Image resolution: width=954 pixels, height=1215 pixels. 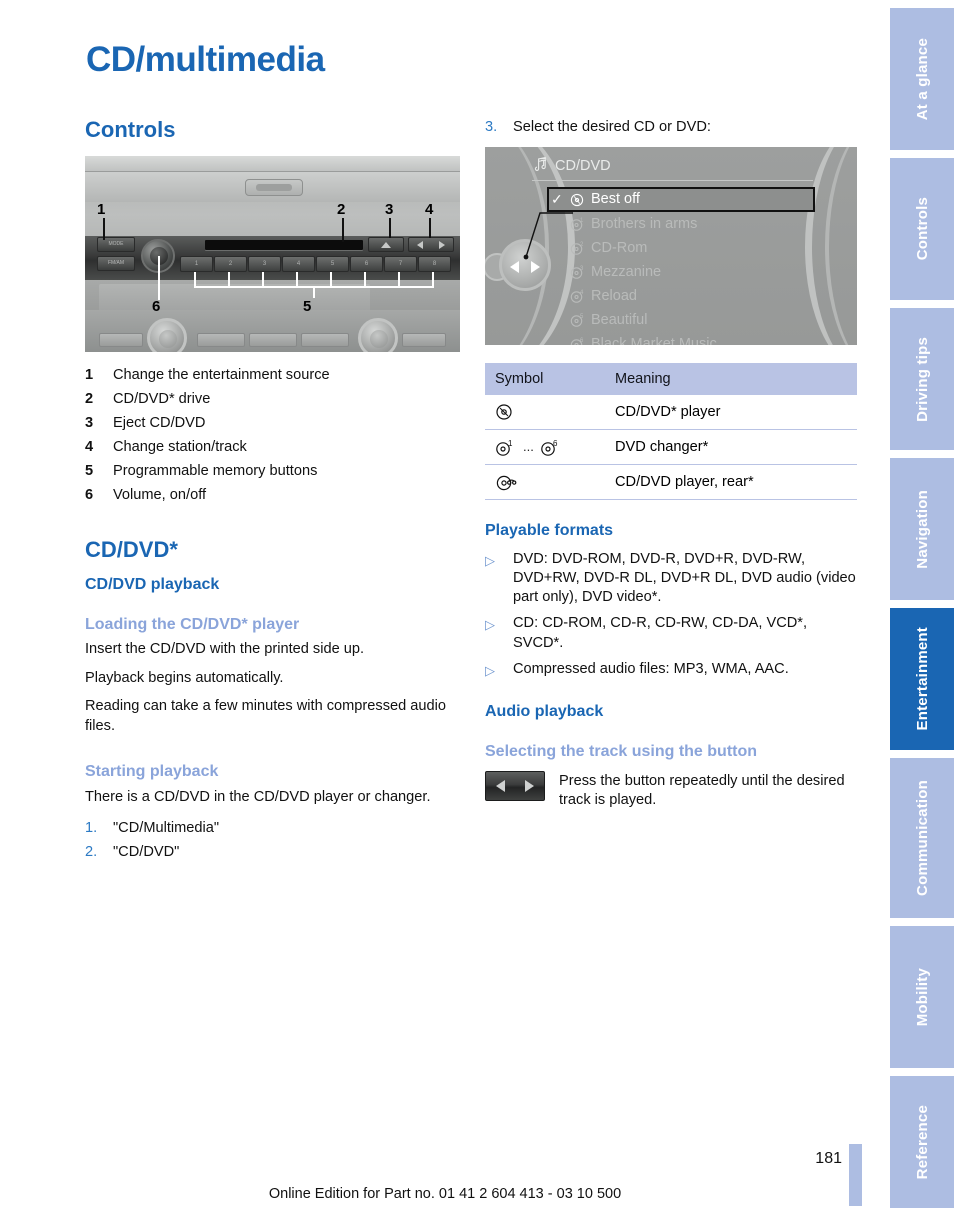 What do you see at coordinates (626, 271) in the screenshot?
I see `idrive-item-label: Mezzanine` at bounding box center [626, 271].